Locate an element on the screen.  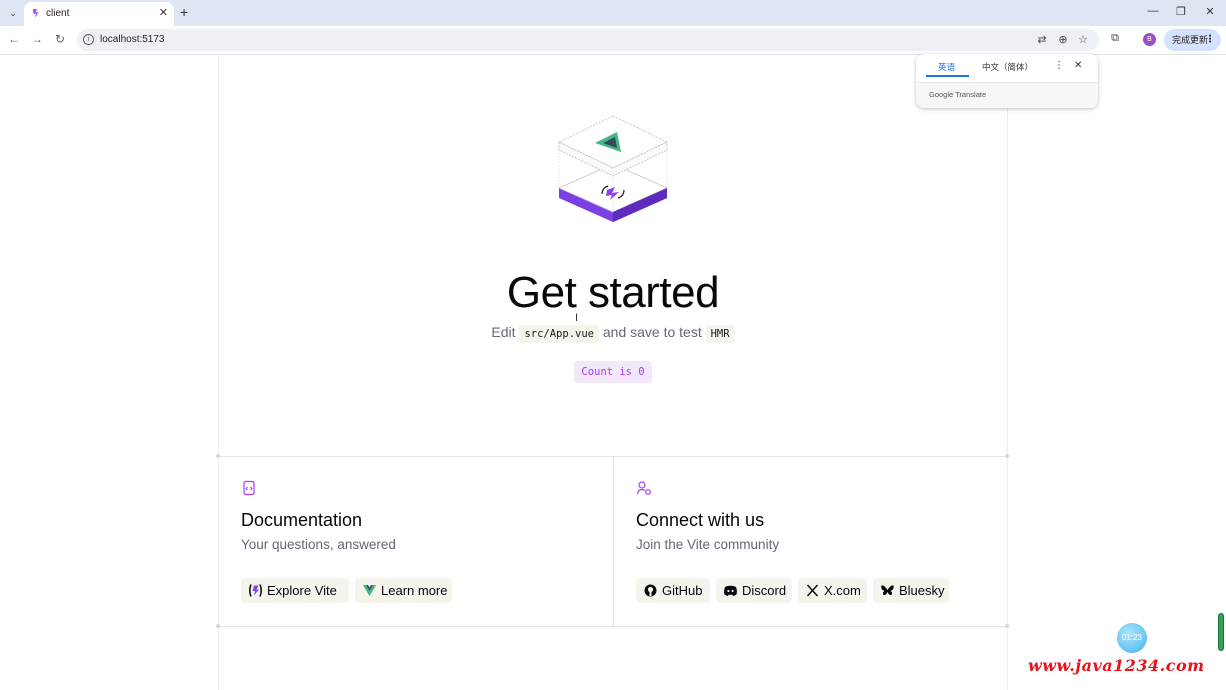
menu-dots-icon: ⋮ is located at coordinates (1210, 40).